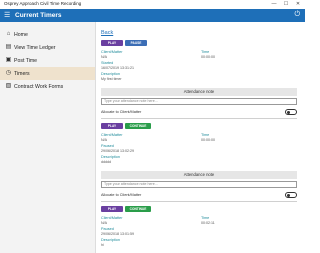  I want to click on page-title: Current Timers, so click(38, 15).